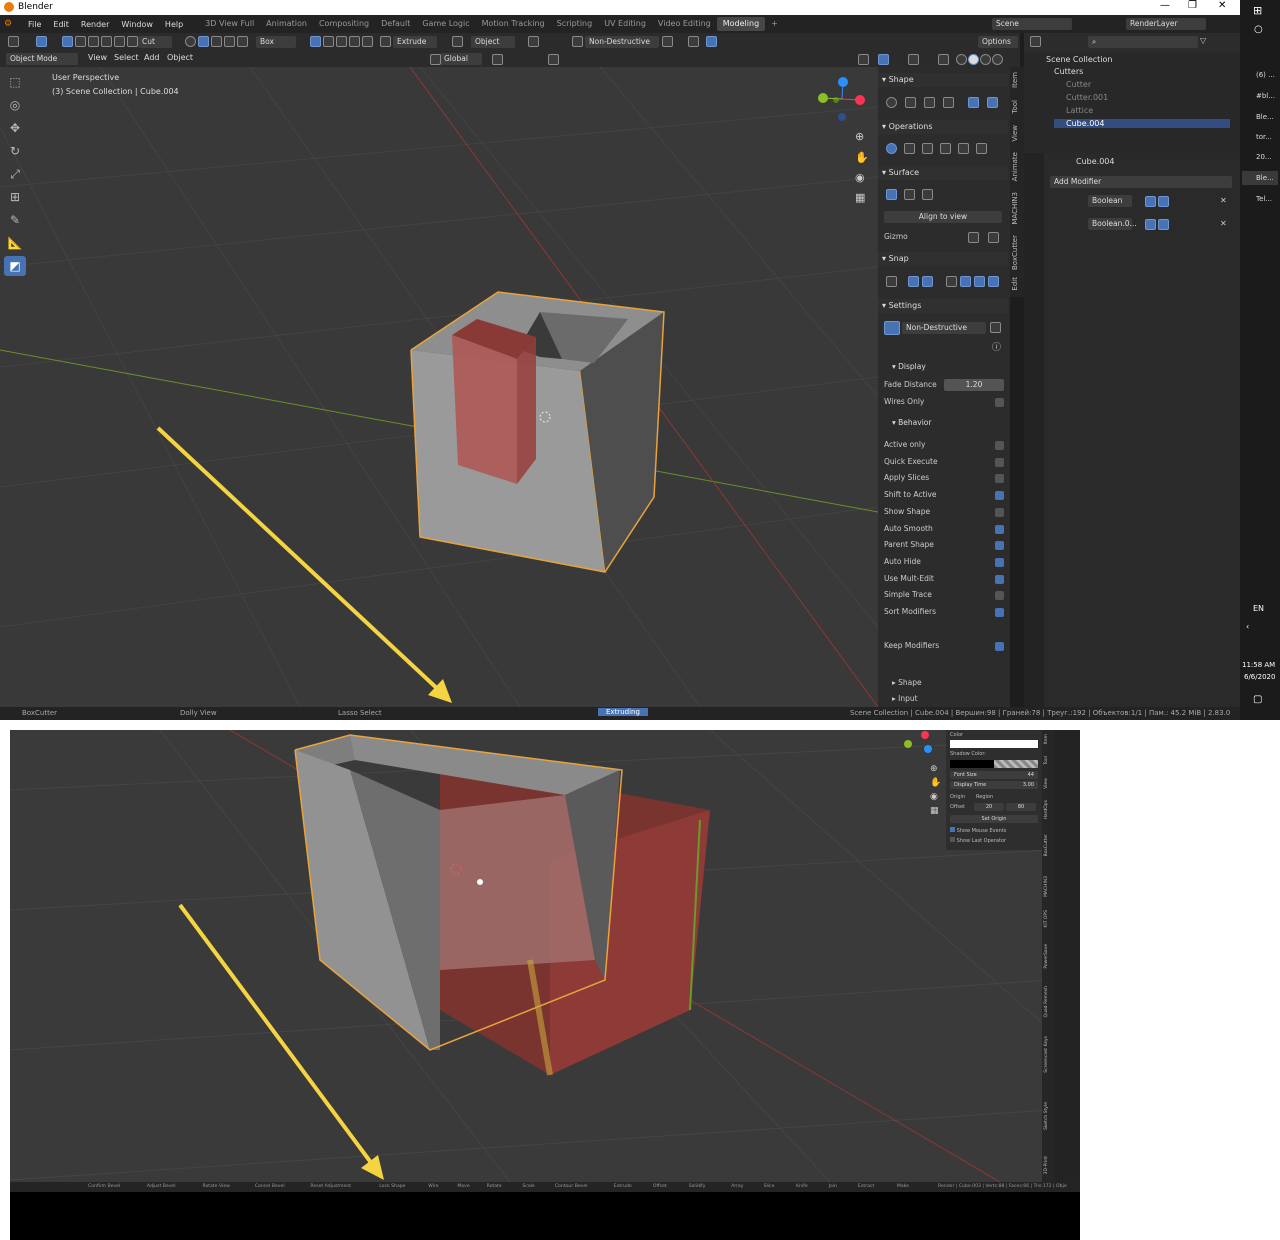  What do you see at coordinates (1165, 5) in the screenshot?
I see `minimize-icon: —` at bounding box center [1165, 5].